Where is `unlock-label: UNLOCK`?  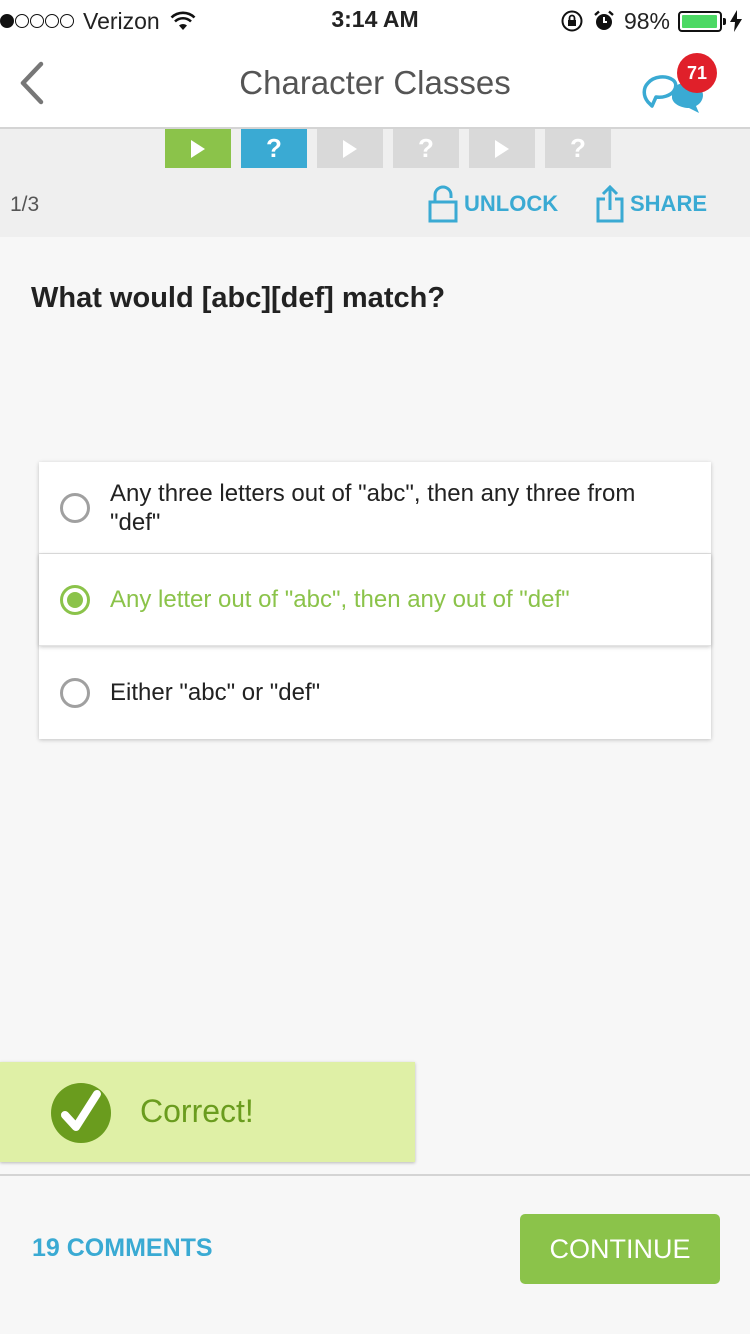 unlock-label: UNLOCK is located at coordinates (511, 203).